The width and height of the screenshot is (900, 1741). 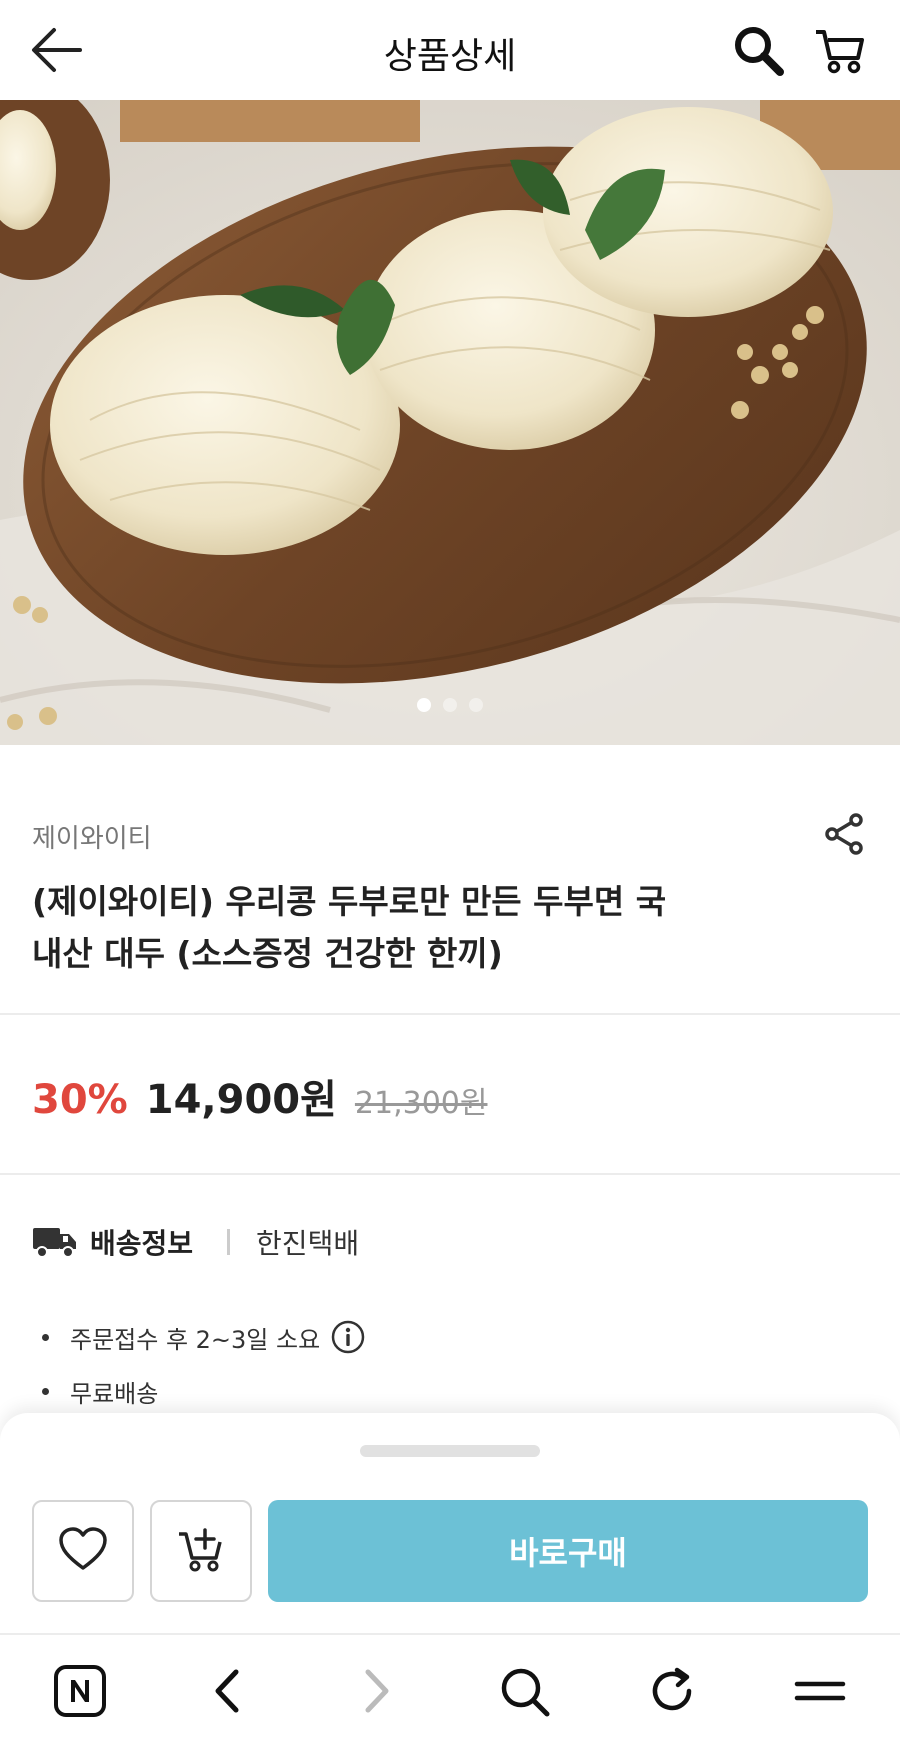 I want to click on carousel-dot-active, so click(x=424, y=705).